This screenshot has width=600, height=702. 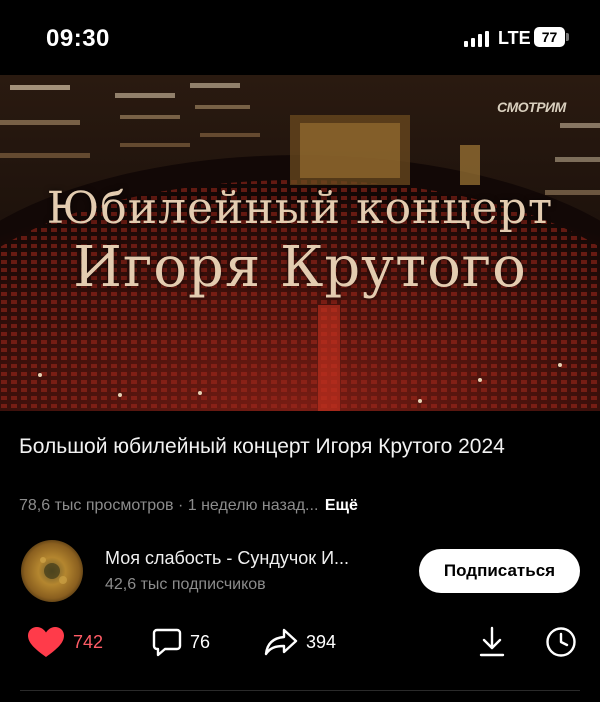 I want to click on share-button: 394, so click(x=300, y=642).